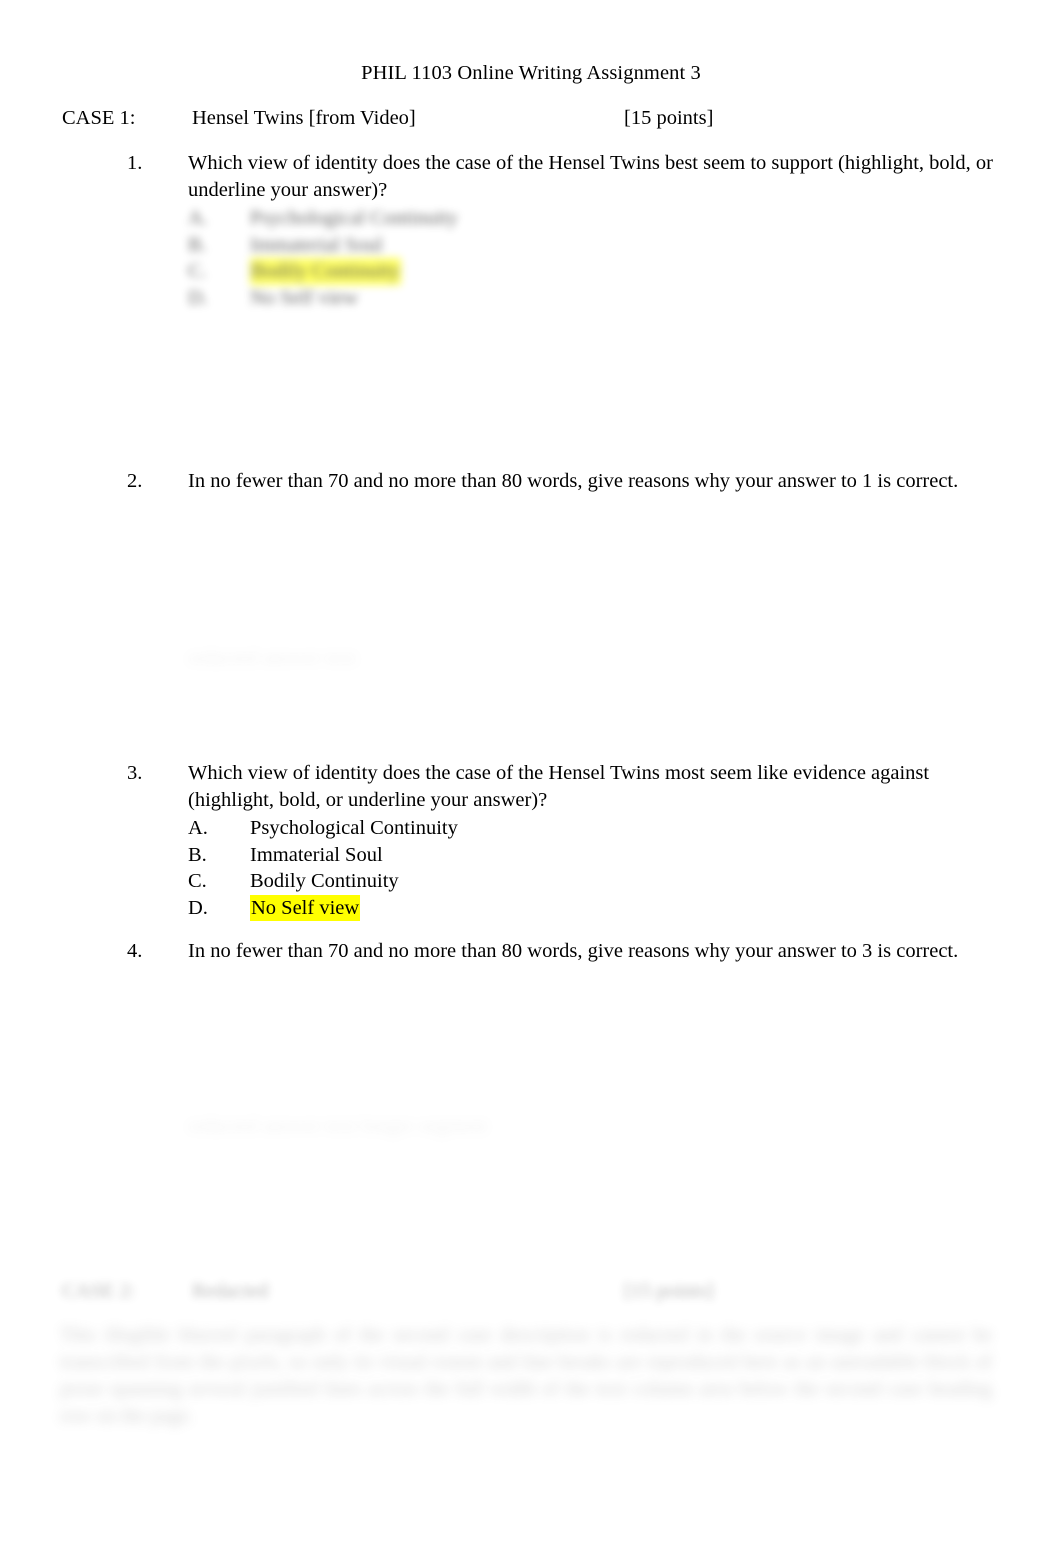 The height and width of the screenshot is (1561, 1062). I want to click on question-2-number: 2., so click(135, 481).